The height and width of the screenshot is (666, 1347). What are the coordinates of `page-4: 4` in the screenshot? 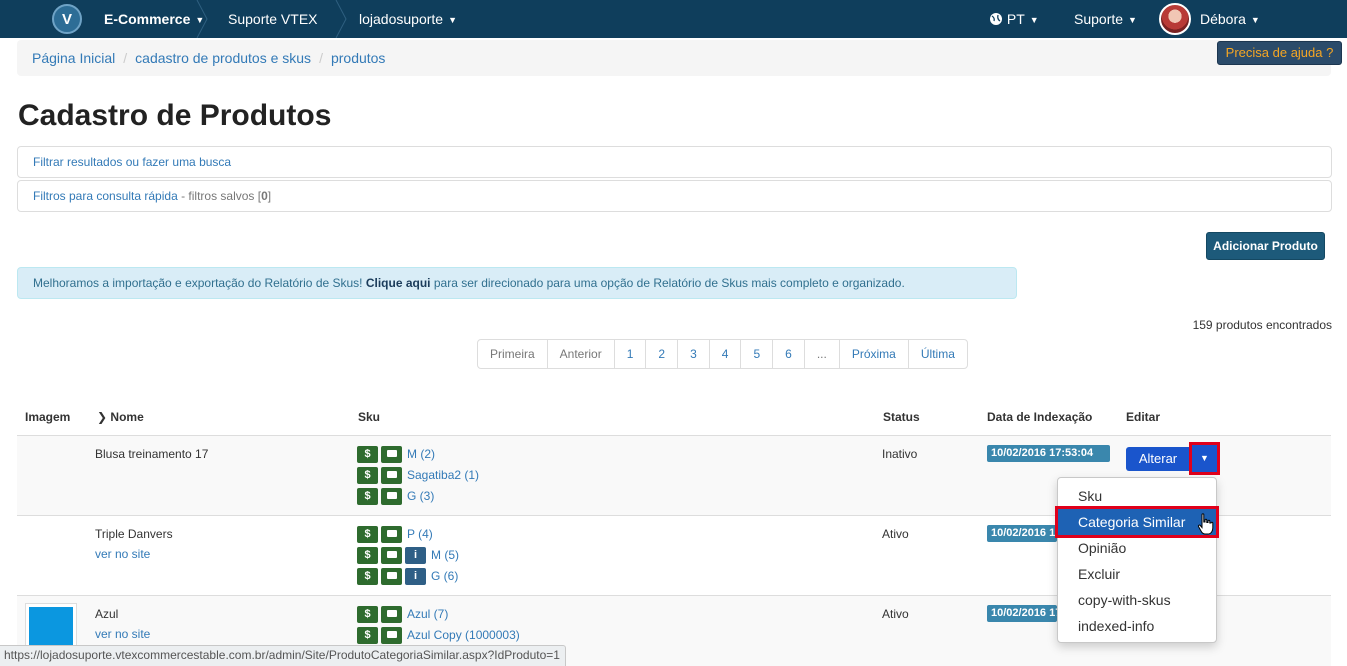 It's located at (724, 354).